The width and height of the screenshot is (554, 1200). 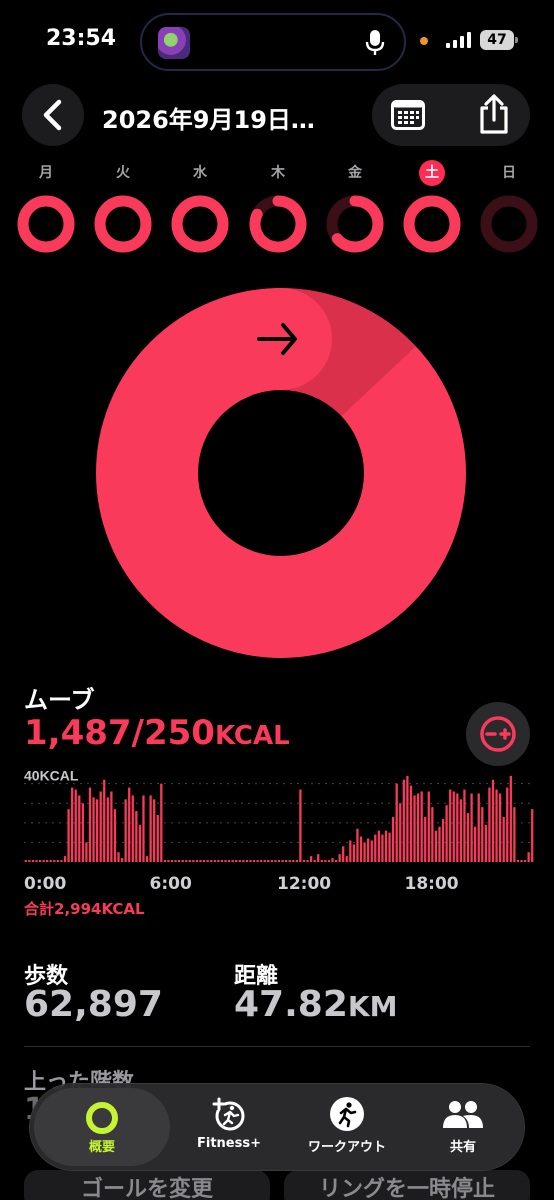 What do you see at coordinates (277, 1046) in the screenshot?
I see `divider` at bounding box center [277, 1046].